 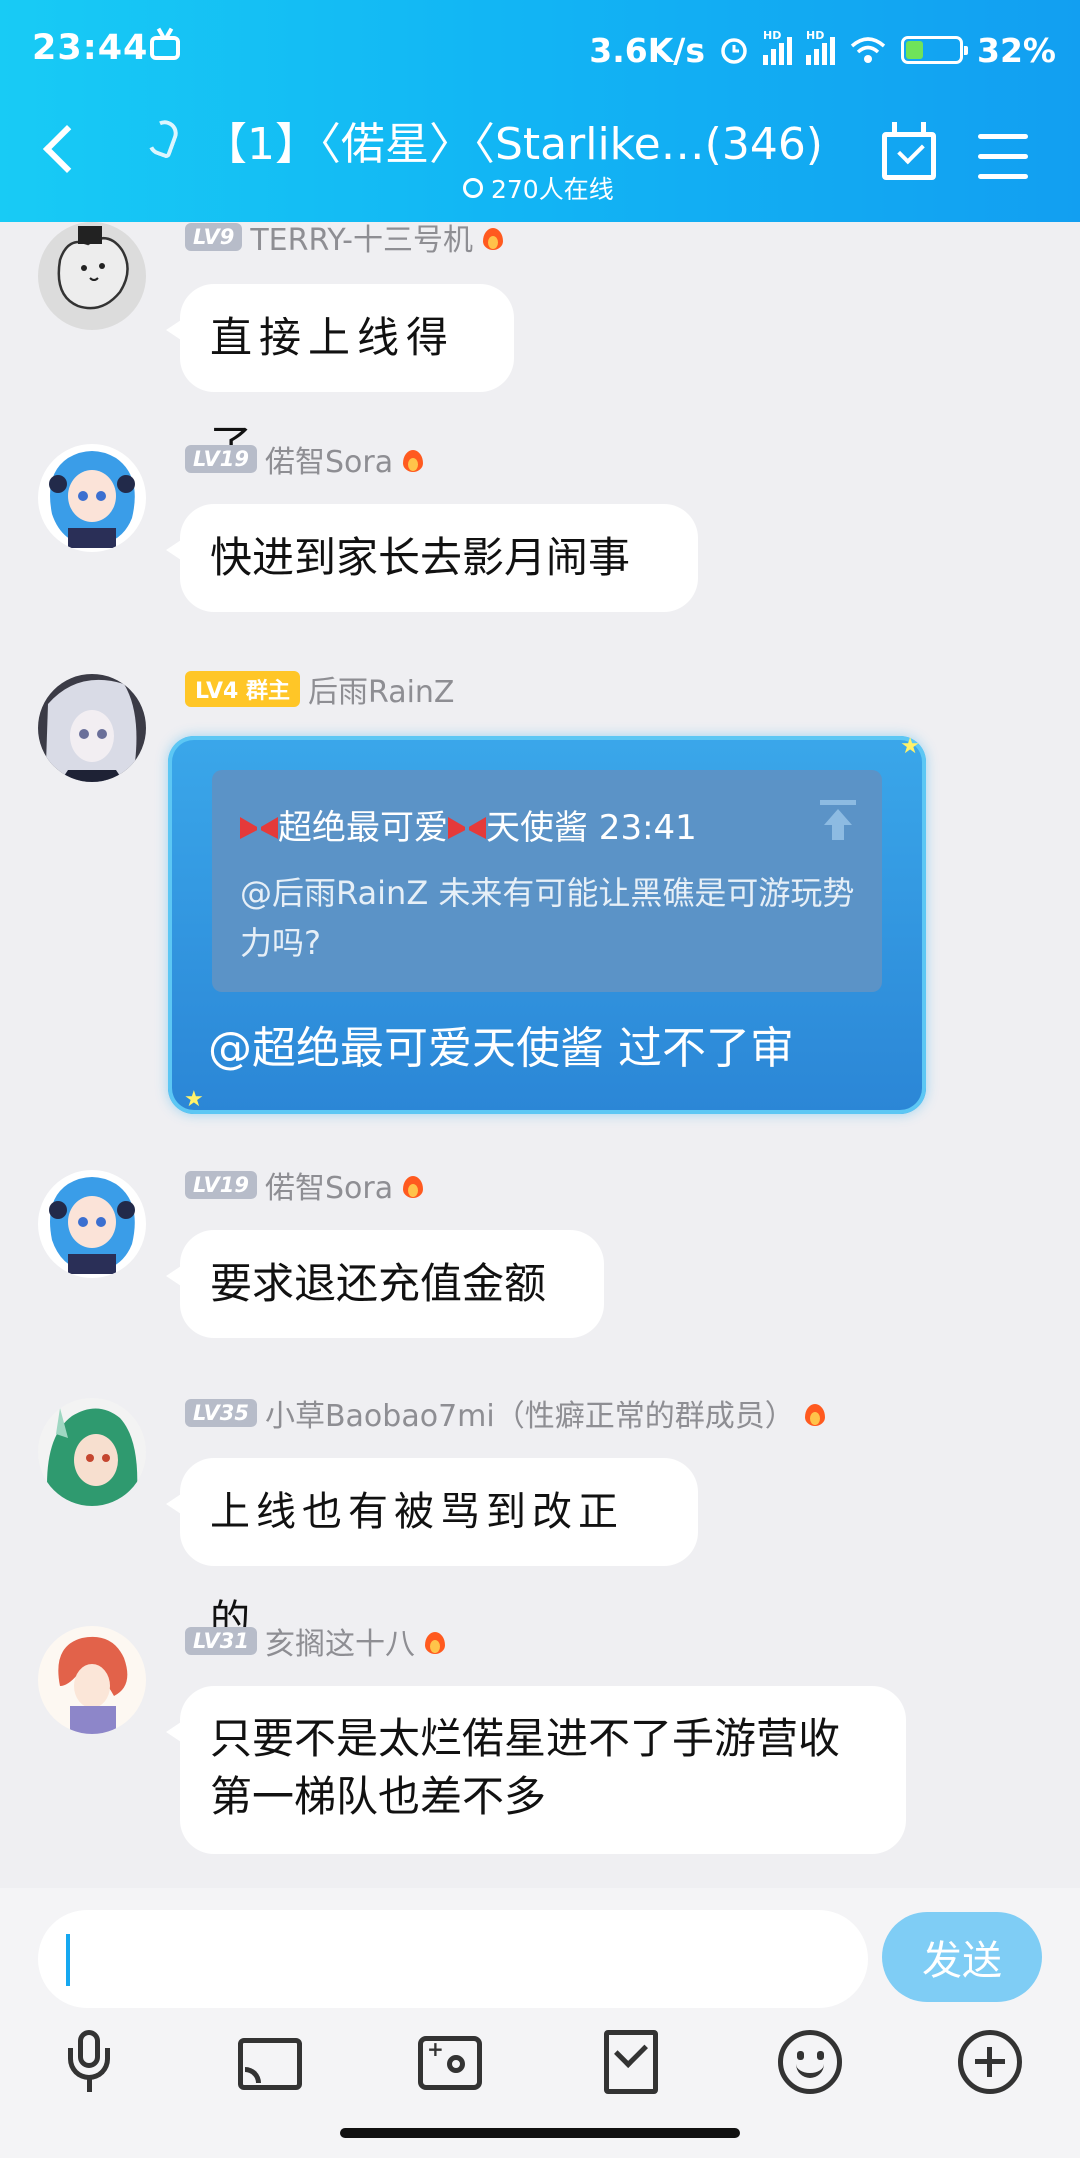 I want to click on message-bubble: 只要不是太烂偌星进不了手游营收第一梯队也差不多, so click(x=536, y=1770).